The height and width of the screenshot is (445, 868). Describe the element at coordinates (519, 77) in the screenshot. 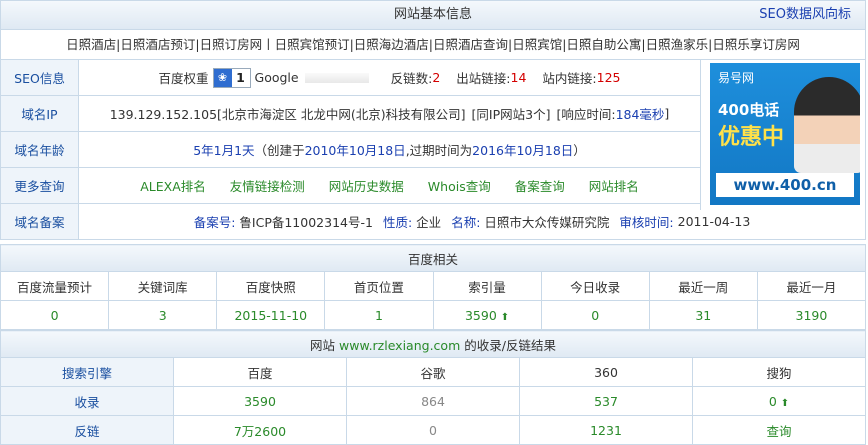

I see `outbound-value: 14` at that location.